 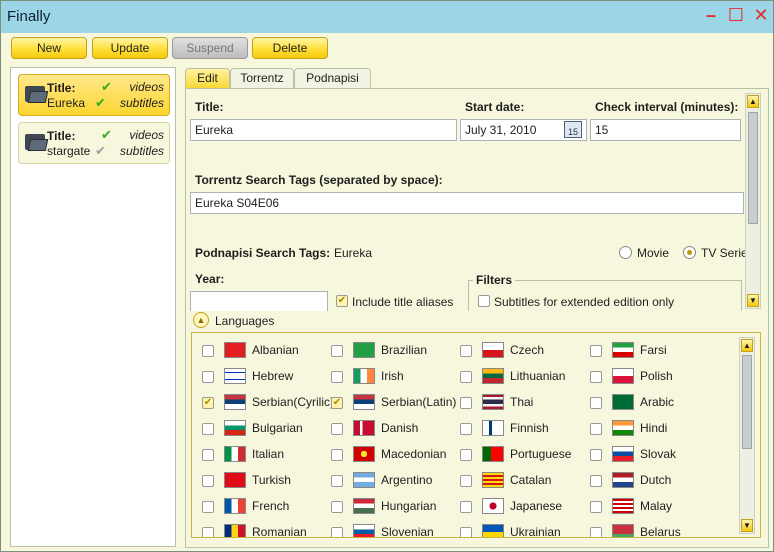 What do you see at coordinates (525, 428) in the screenshot?
I see `language-item-finnish: Finnish` at bounding box center [525, 428].